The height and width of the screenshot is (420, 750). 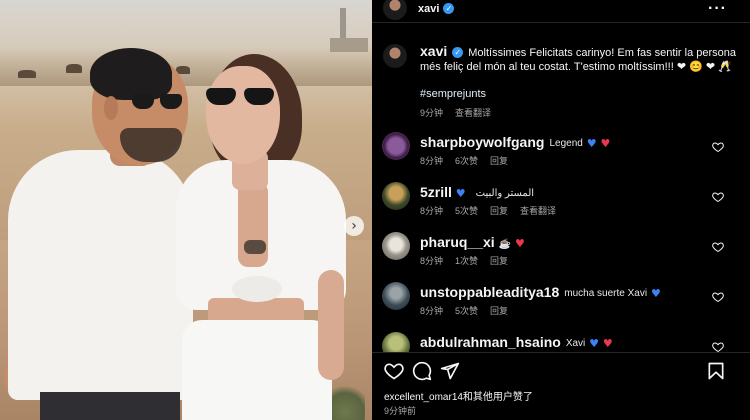 What do you see at coordinates (472, 242) in the screenshot?
I see `comment-username: pharuq__xi ☕ ♥` at bounding box center [472, 242].